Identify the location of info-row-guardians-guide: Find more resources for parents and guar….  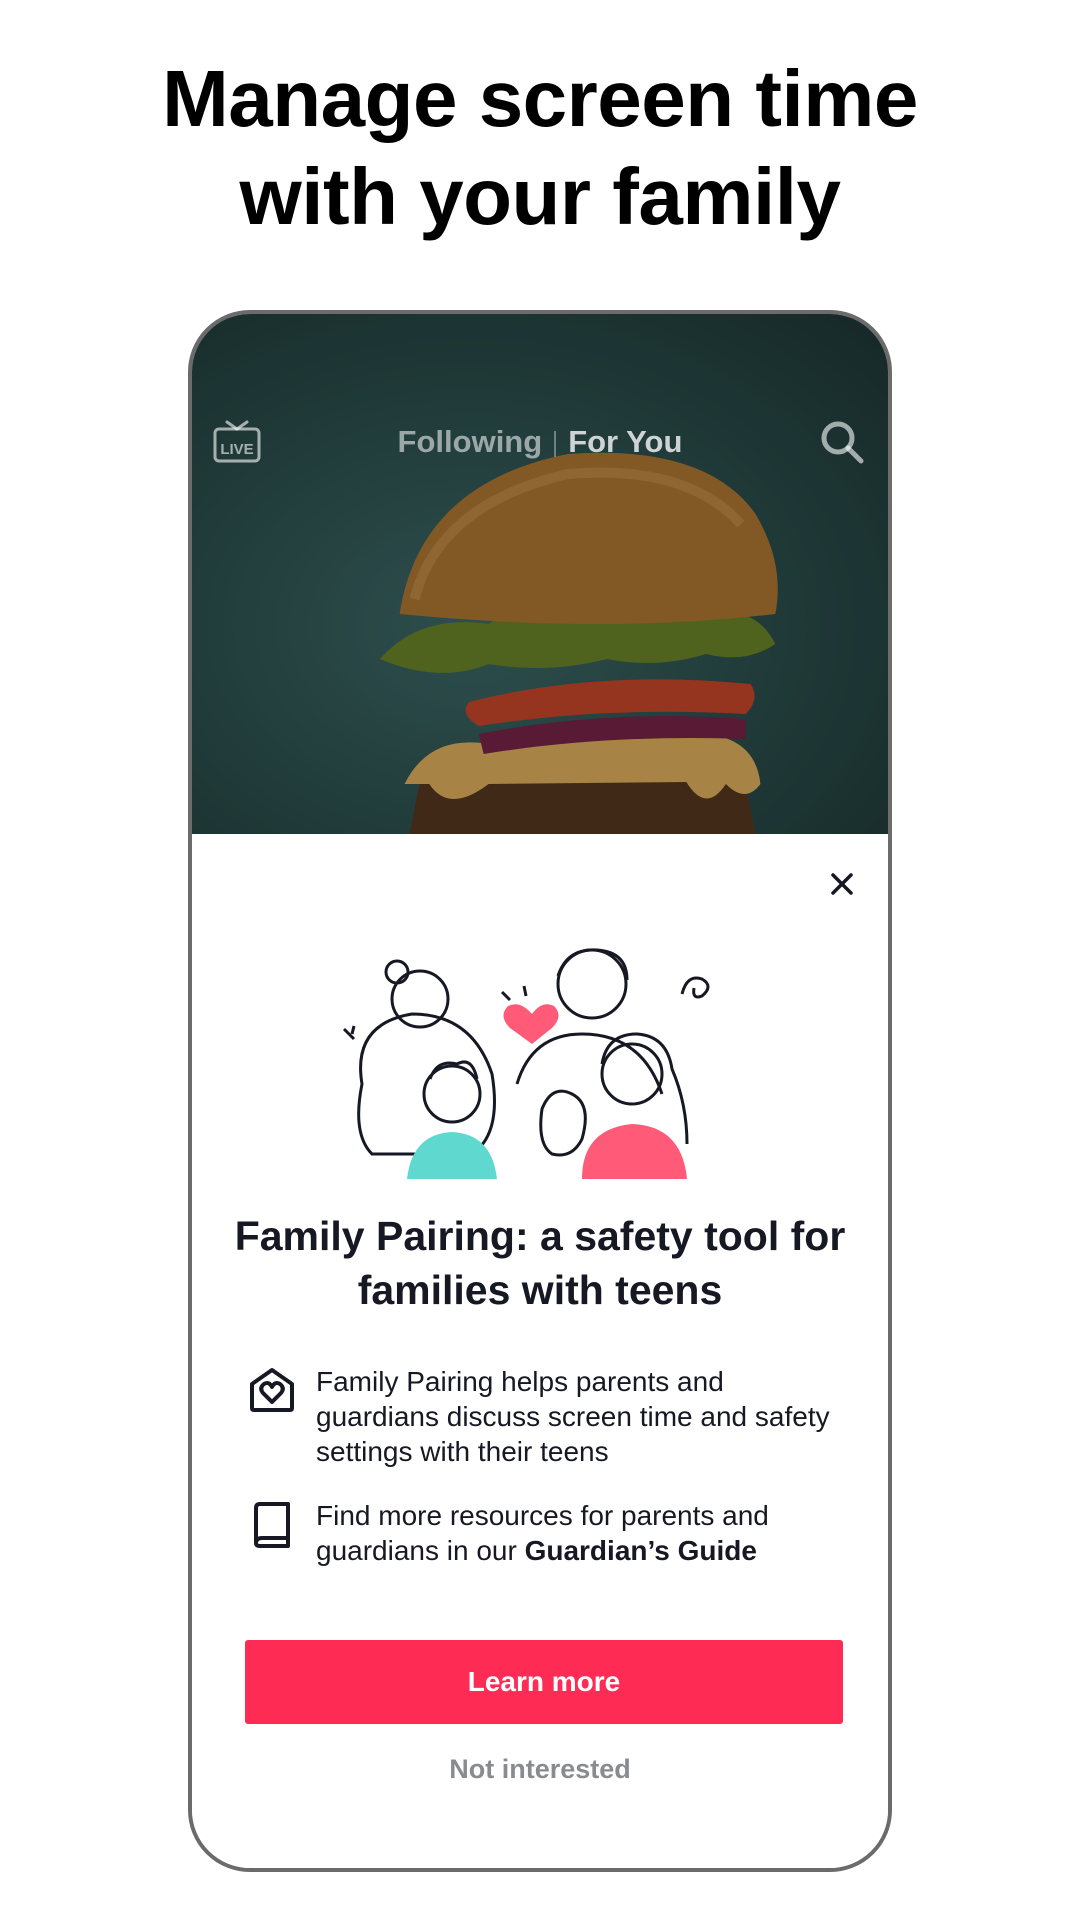
(545, 1533).